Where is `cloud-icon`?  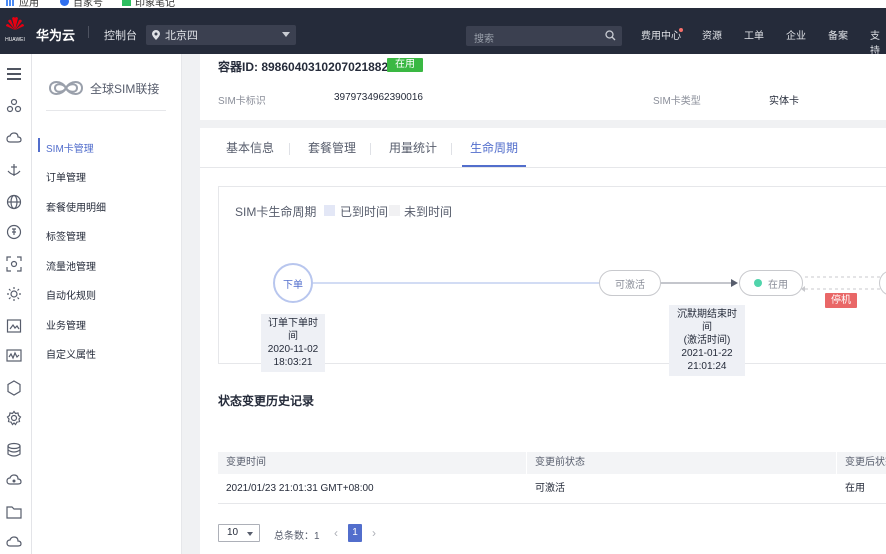
cloud-icon is located at coordinates (14, 138).